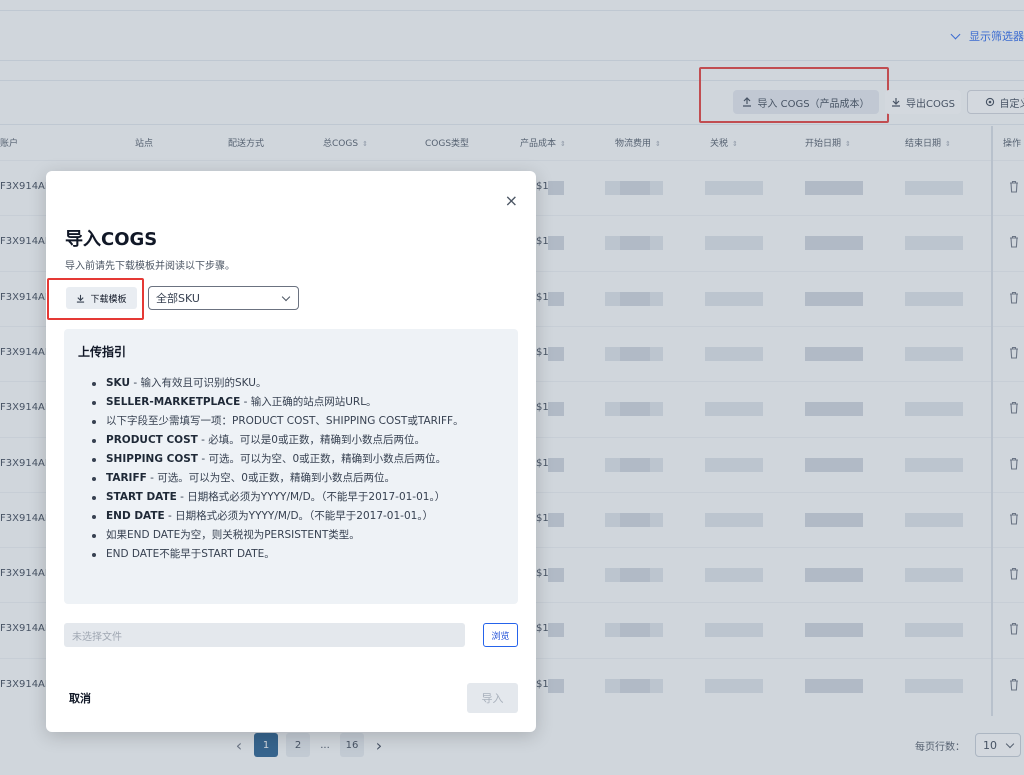 The height and width of the screenshot is (775, 1024). Describe the element at coordinates (511, 201) in the screenshot. I see `close-icon: ×` at that location.